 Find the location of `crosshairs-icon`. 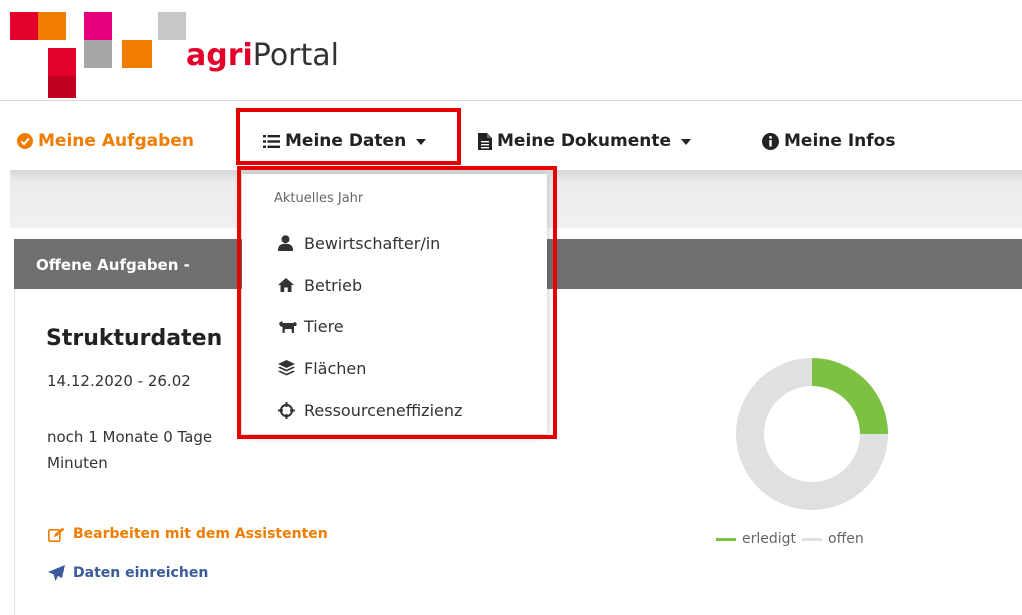

crosshairs-icon is located at coordinates (286, 410).